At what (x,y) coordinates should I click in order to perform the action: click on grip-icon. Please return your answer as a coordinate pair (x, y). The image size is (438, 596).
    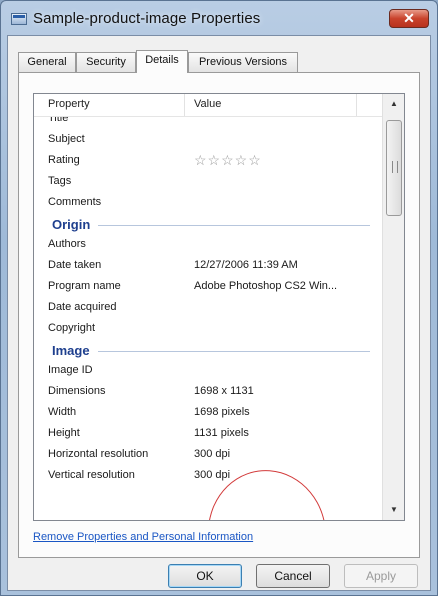
    Looking at the image, I should click on (395, 167).